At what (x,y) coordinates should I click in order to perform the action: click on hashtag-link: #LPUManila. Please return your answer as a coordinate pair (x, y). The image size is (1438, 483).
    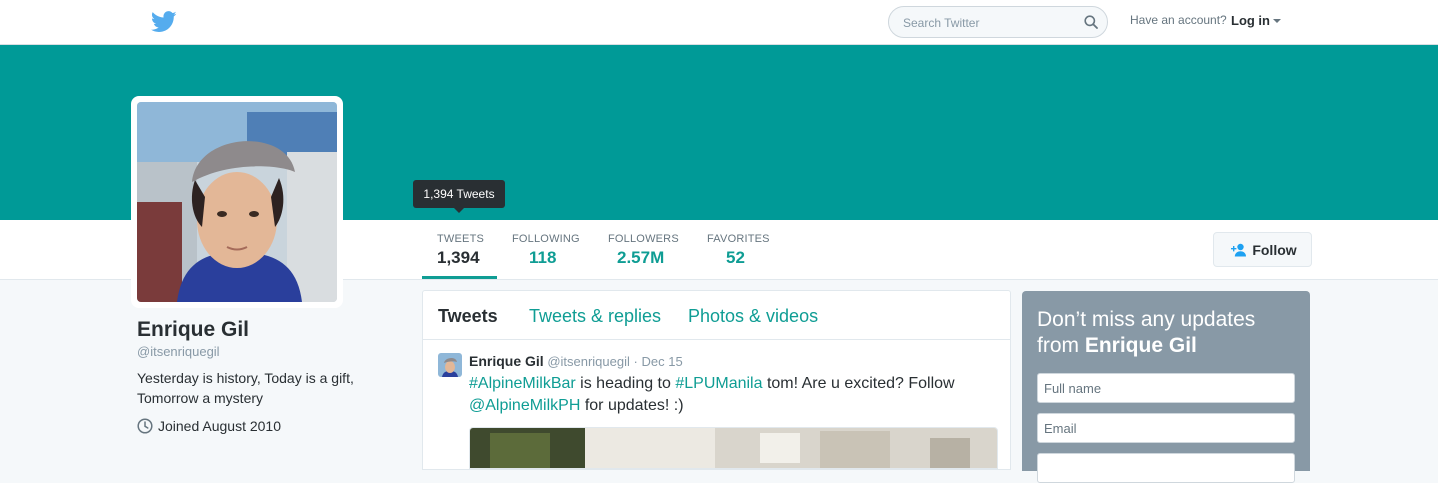
    Looking at the image, I should click on (718, 383).